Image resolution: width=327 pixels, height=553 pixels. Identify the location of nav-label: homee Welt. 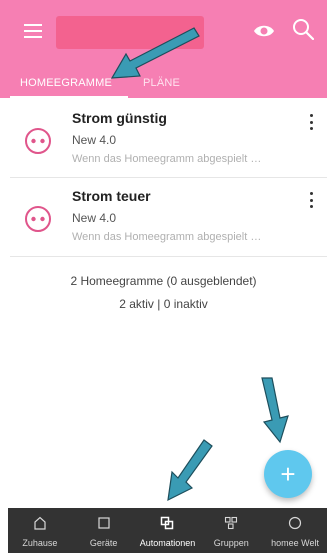
(295, 543).